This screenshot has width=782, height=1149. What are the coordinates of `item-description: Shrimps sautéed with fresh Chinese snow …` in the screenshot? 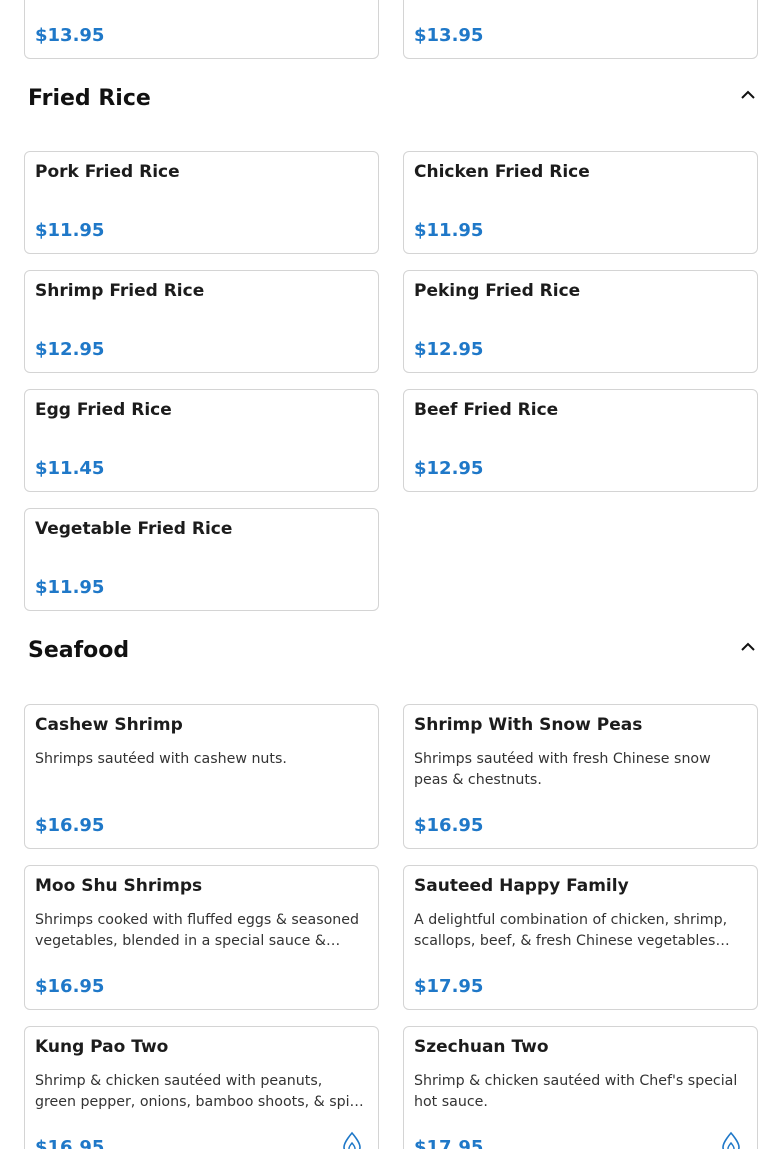 It's located at (562, 769).